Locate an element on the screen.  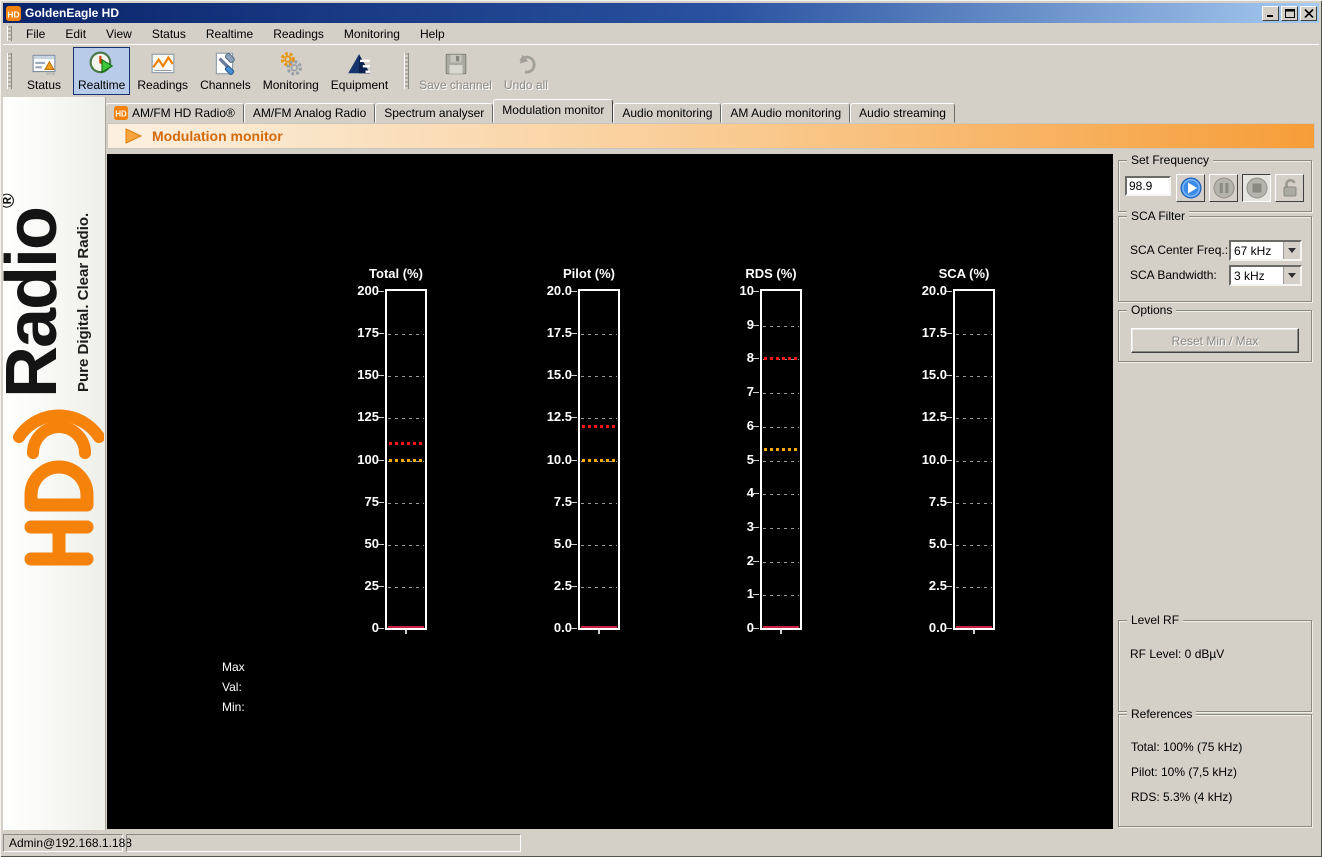
play-button is located at coordinates (1190, 188).